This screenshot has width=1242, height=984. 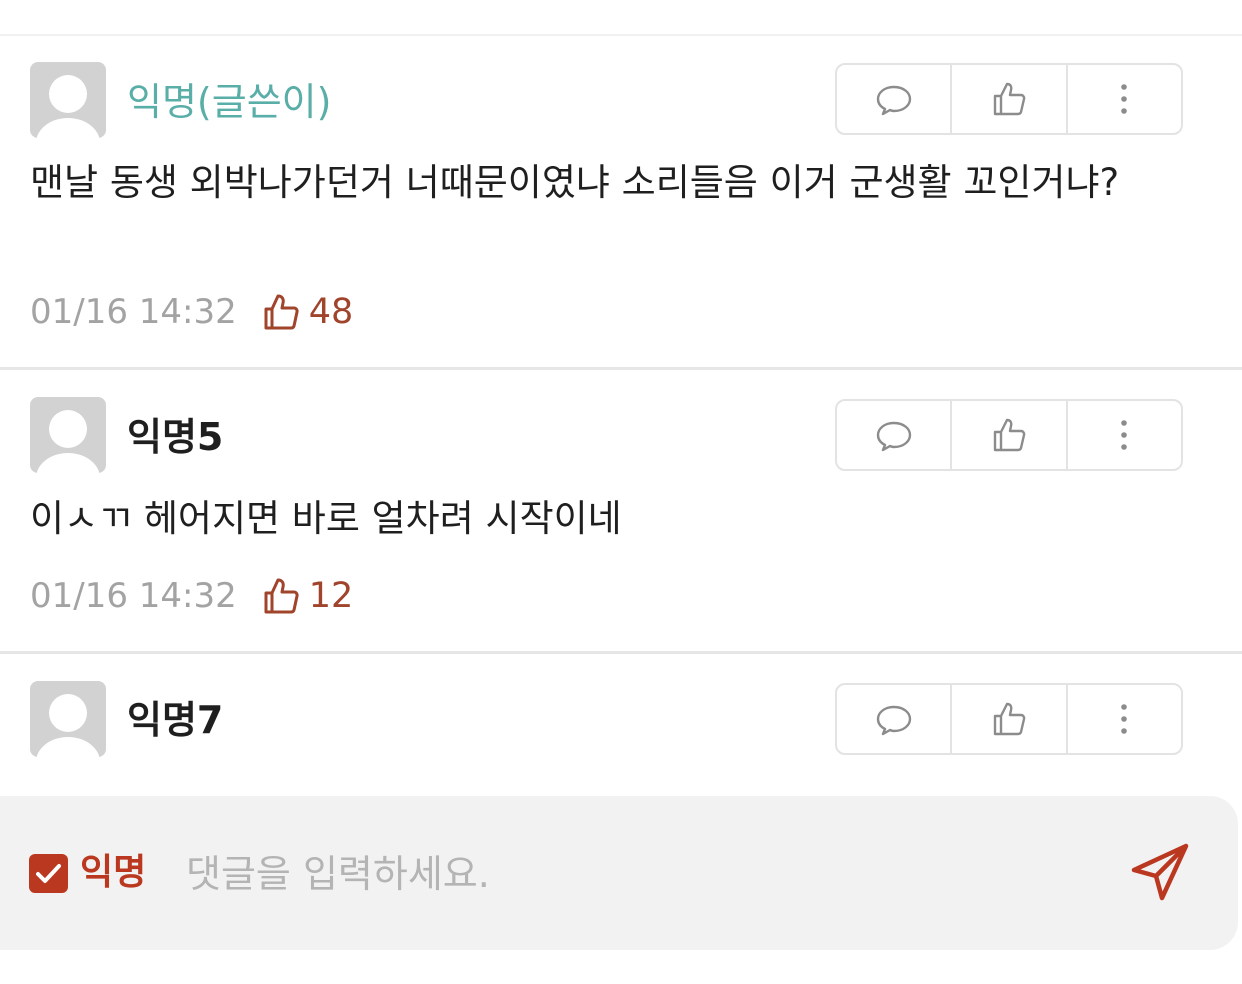 I want to click on like-count: 48, so click(x=331, y=312).